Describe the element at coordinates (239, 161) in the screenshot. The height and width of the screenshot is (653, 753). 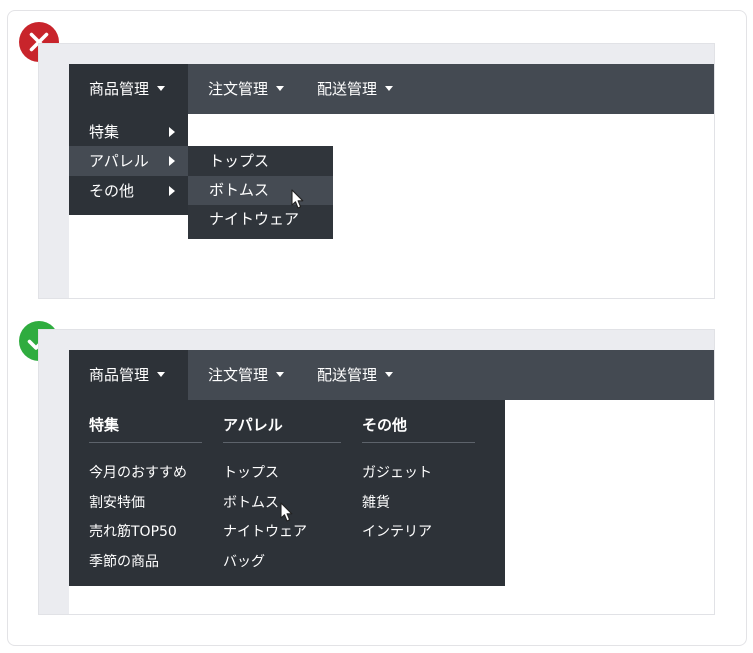
I see `submenu-item-label: トップス` at that location.